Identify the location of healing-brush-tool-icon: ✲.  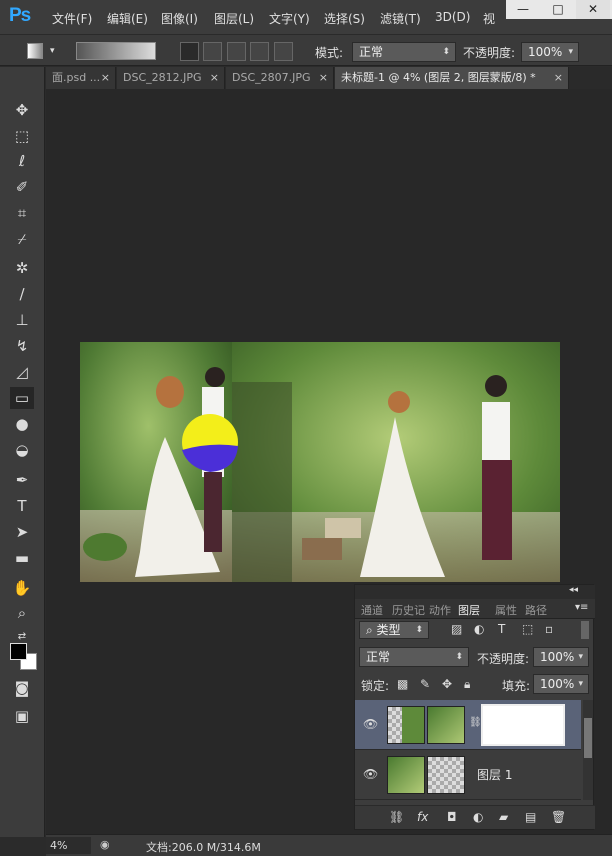
(22, 268).